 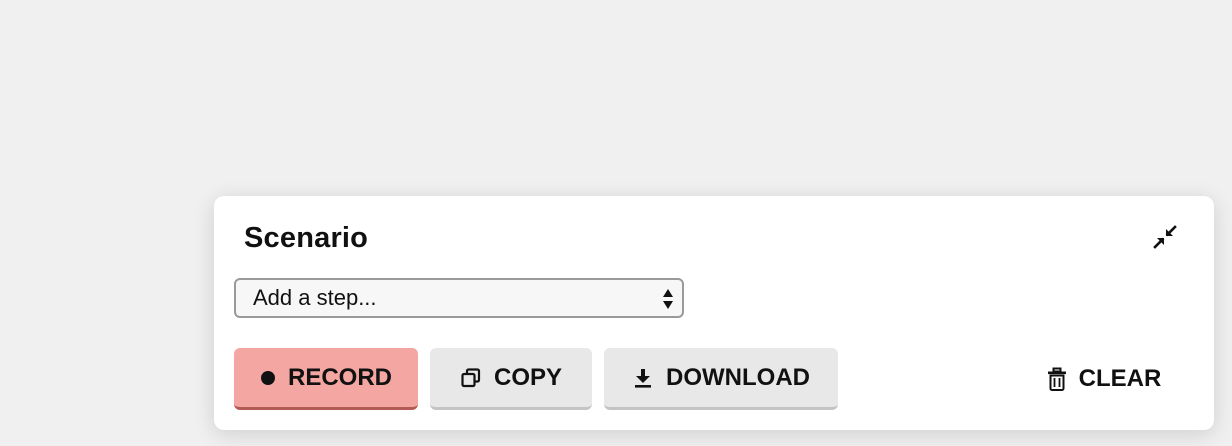 What do you see at coordinates (339, 377) in the screenshot?
I see `record-button-label: RECORD` at bounding box center [339, 377].